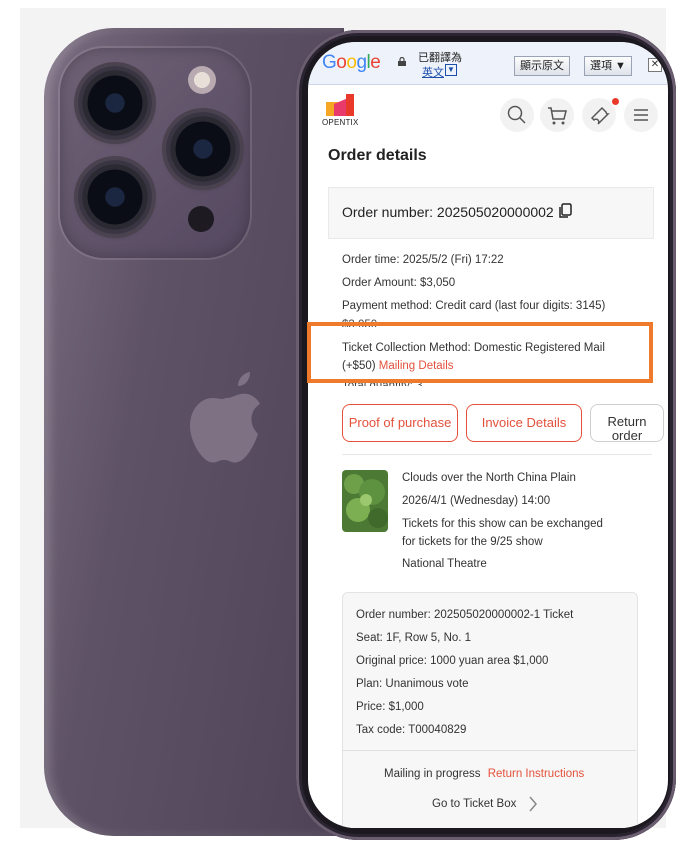 The height and width of the screenshot is (843, 685). What do you see at coordinates (608, 66) in the screenshot?
I see `options-button: 選項 ▼` at bounding box center [608, 66].